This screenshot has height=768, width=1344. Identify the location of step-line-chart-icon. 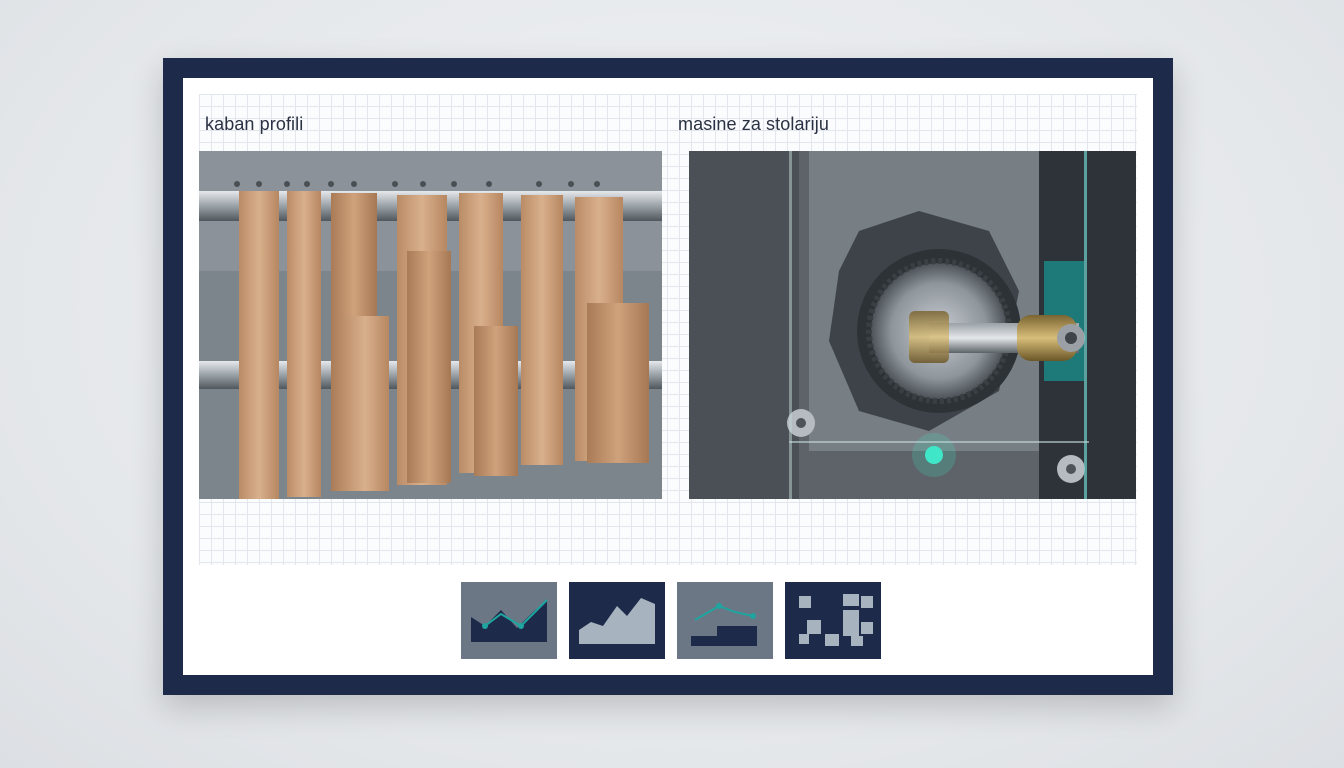
(725, 620).